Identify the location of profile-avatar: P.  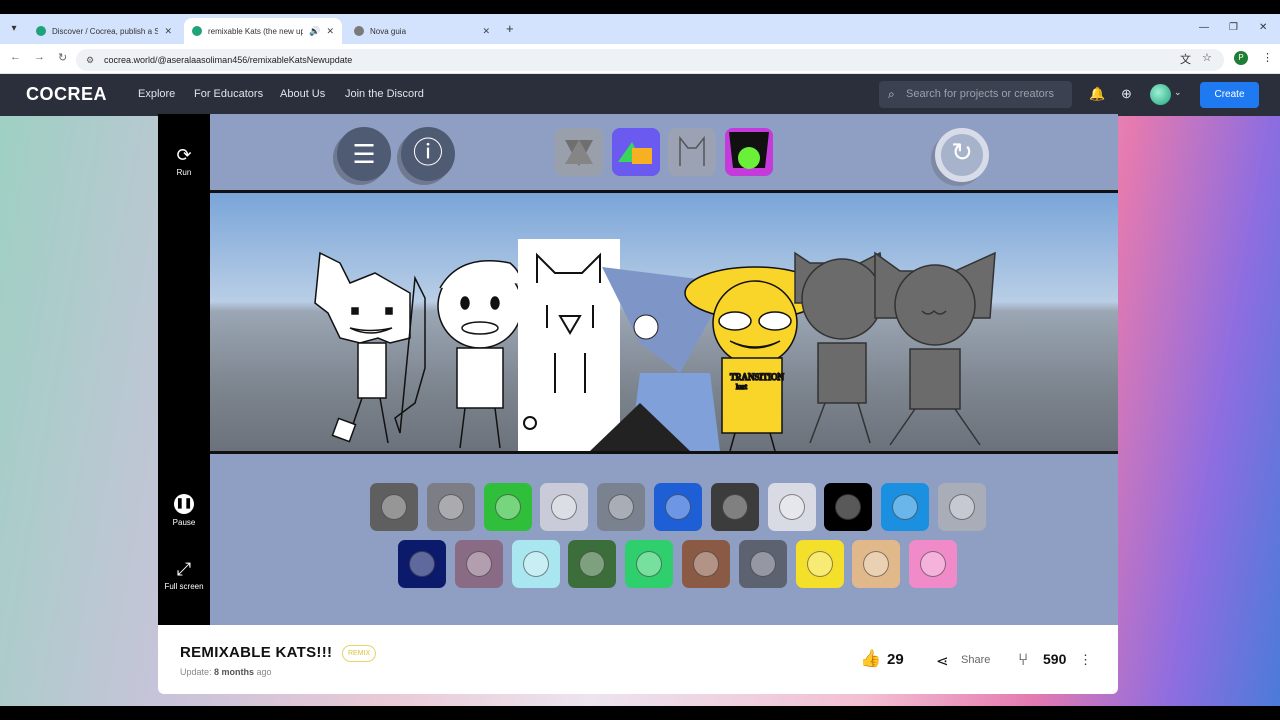
(1241, 58).